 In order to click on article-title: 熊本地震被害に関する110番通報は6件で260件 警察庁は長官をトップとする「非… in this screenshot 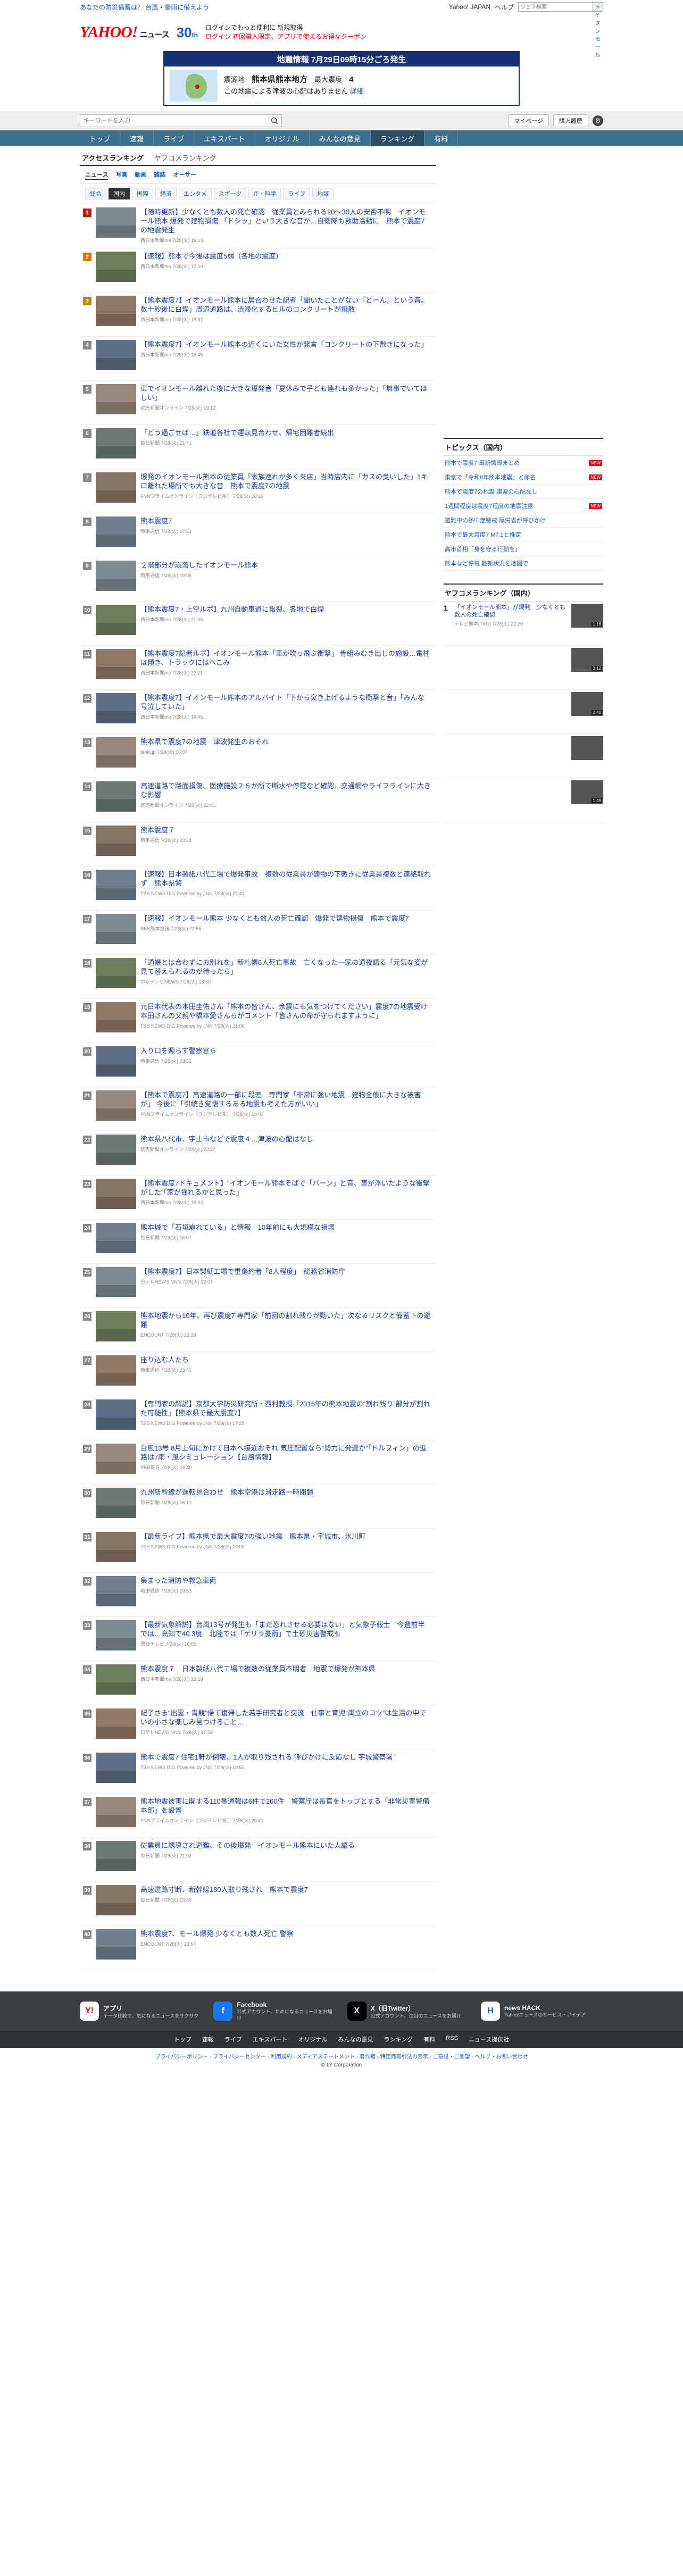, I will do `click(285, 1806)`.